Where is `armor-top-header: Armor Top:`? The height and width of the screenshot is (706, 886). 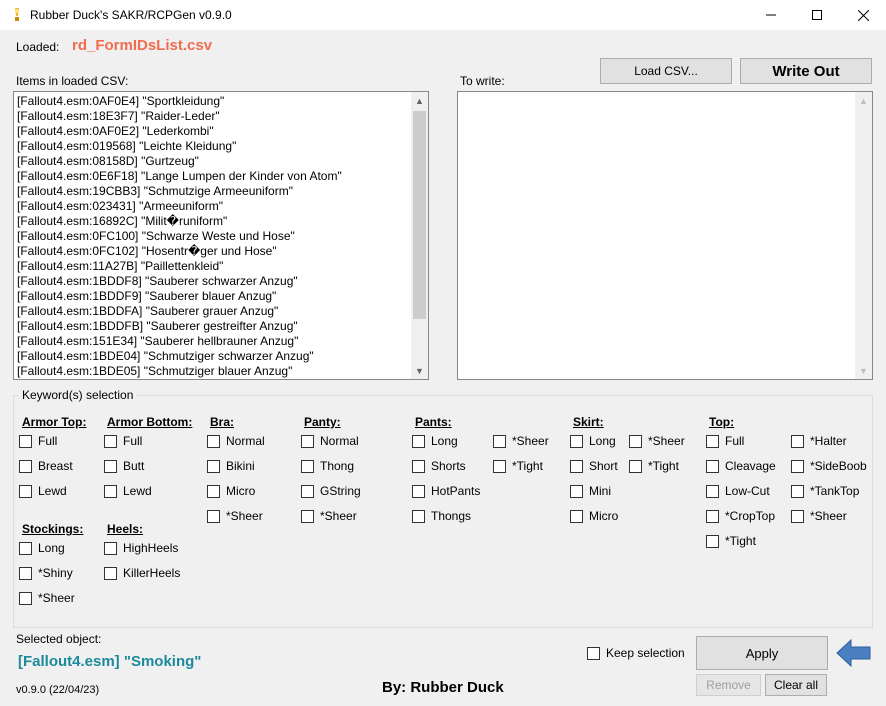 armor-top-header: Armor Top: is located at coordinates (54, 422).